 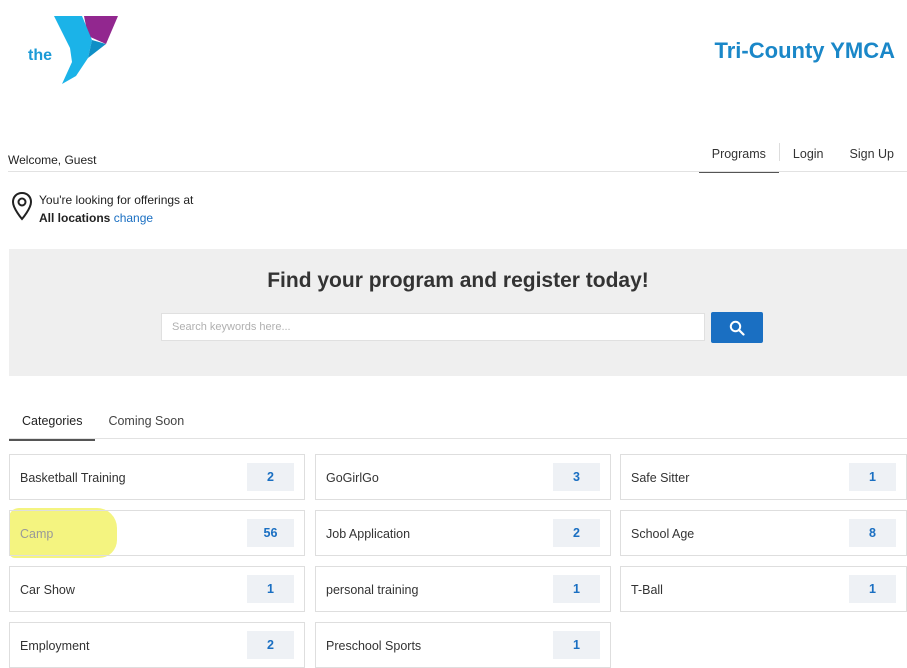 I want to click on ymca-logo-mark: the YMCA, so click(x=73, y=50).